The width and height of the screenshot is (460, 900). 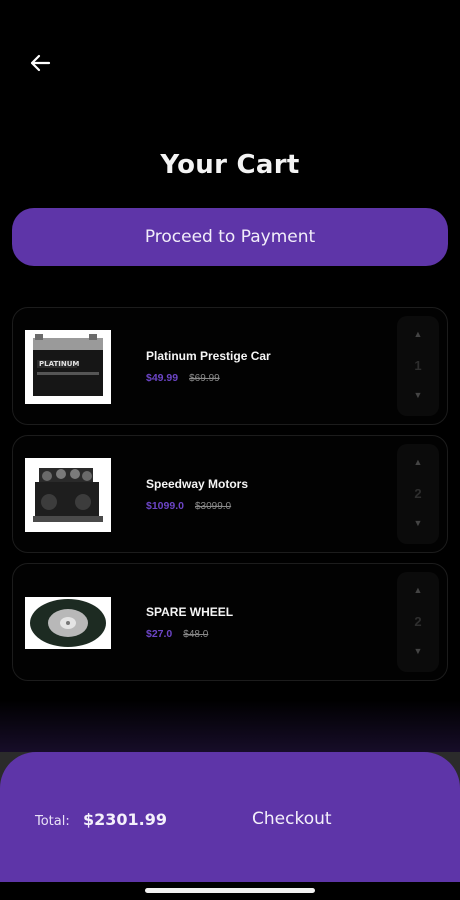 I want to click on cart-item: Speedway Motors $1099.0 $3099.0 ▲ 2 ▼, so click(x=230, y=494).